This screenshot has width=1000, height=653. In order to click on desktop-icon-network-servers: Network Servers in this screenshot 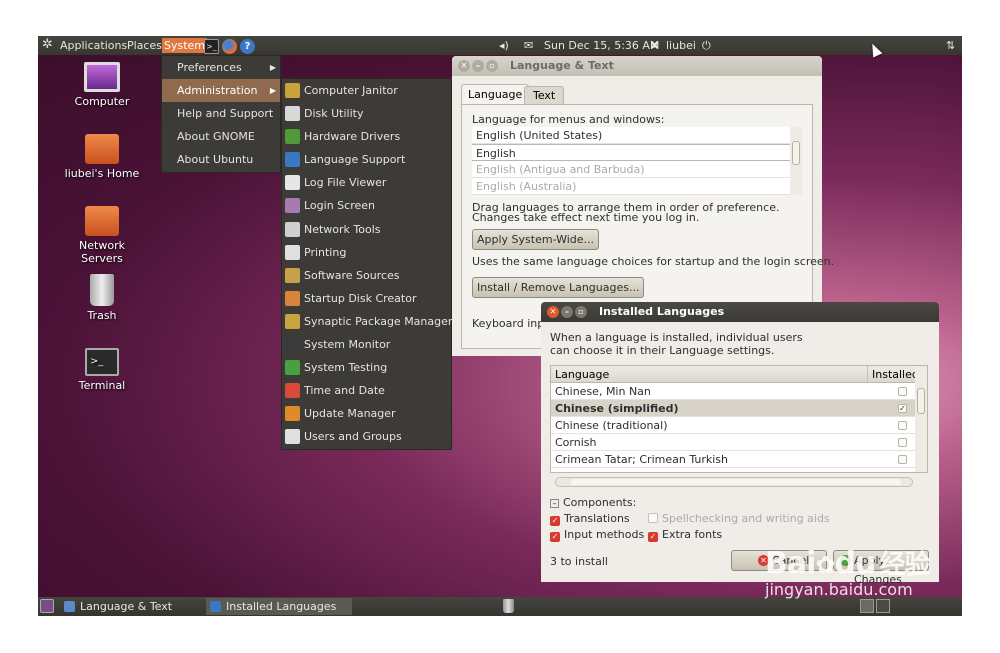, I will do `click(102, 235)`.